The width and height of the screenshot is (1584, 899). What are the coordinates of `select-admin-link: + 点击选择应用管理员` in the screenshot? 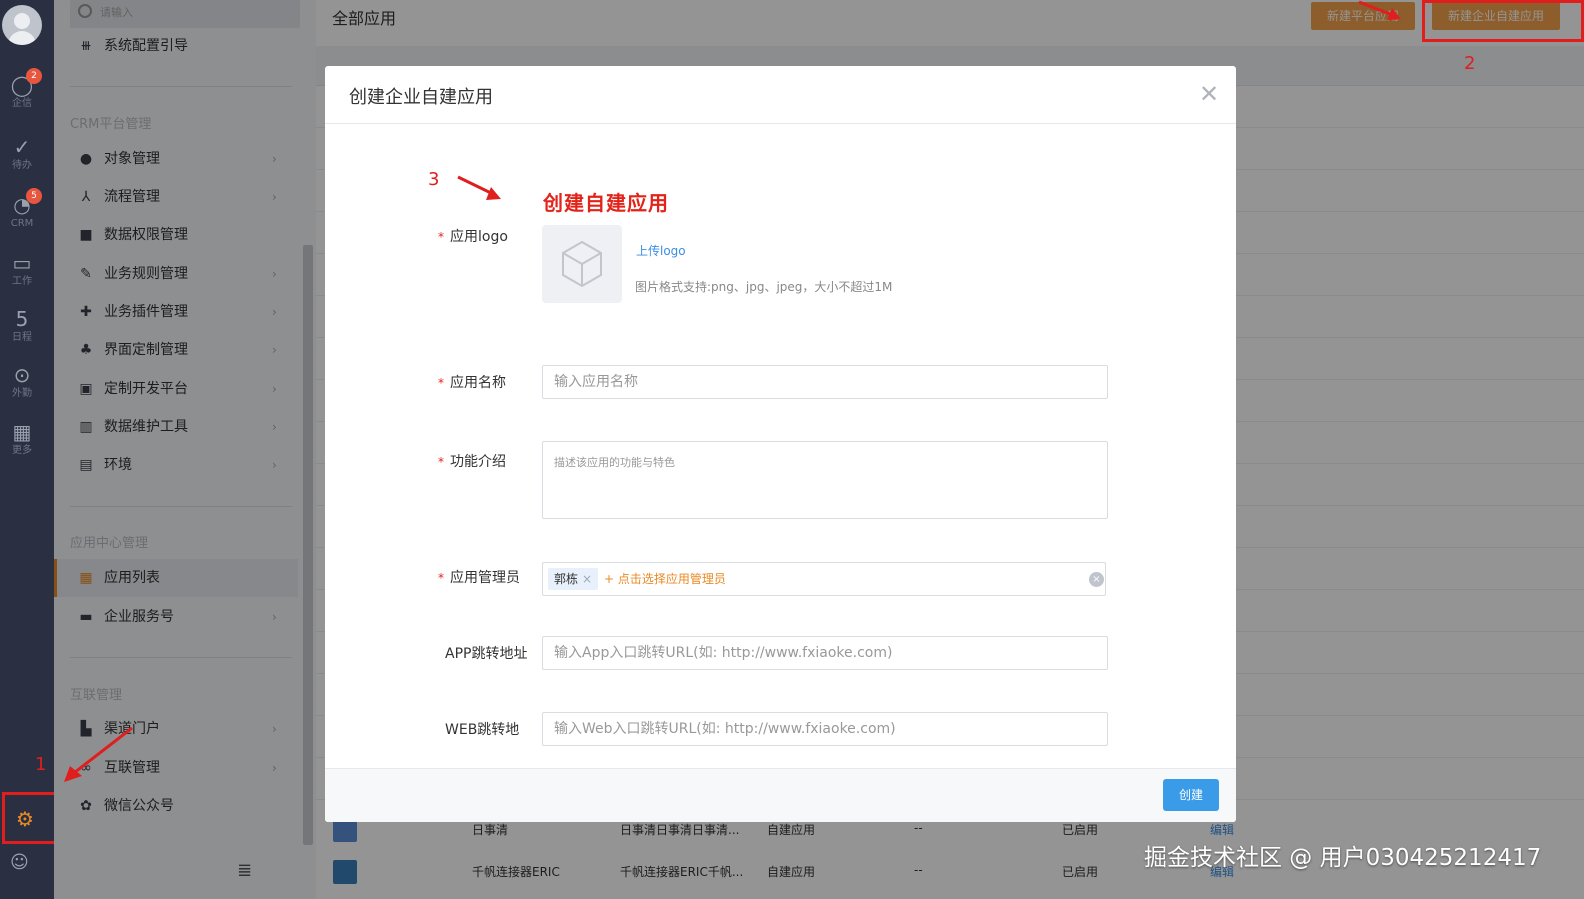 It's located at (665, 579).